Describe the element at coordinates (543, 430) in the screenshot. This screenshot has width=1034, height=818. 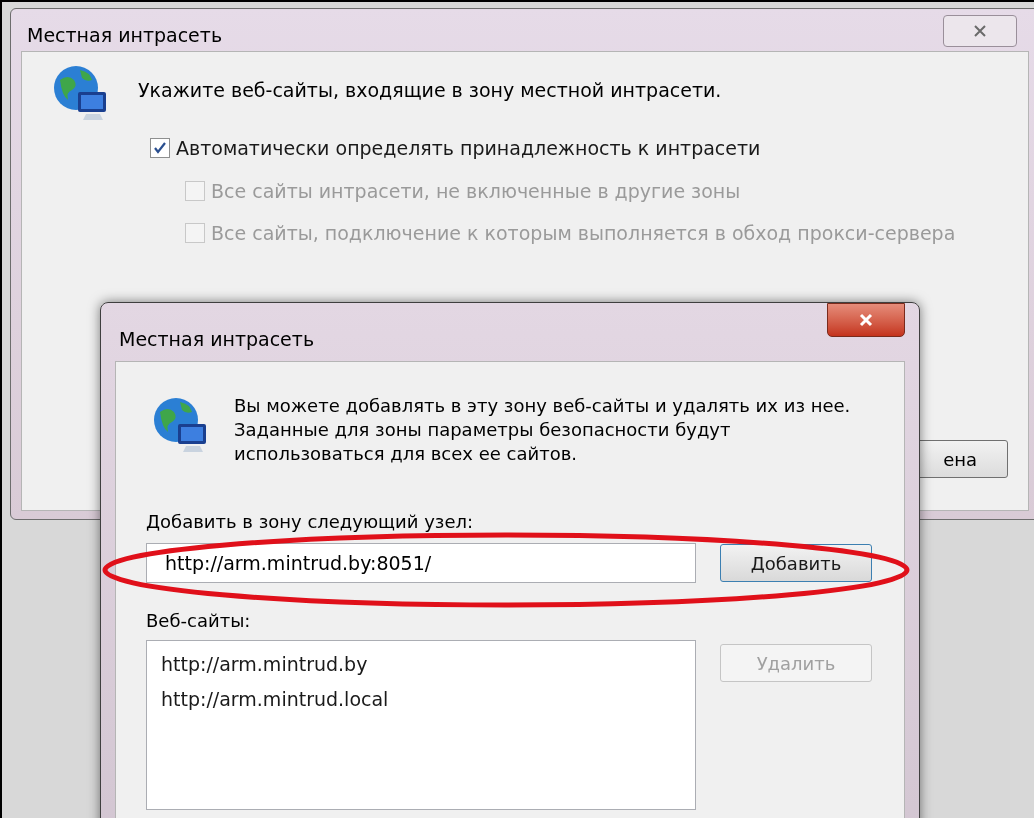
I see `intro-text: Вы можете добавлять в эту зону веб-сайты и удалять их из нее. Заданные для зоны параметры безопасности будут использоваться для всех ее сайтов.` at that location.